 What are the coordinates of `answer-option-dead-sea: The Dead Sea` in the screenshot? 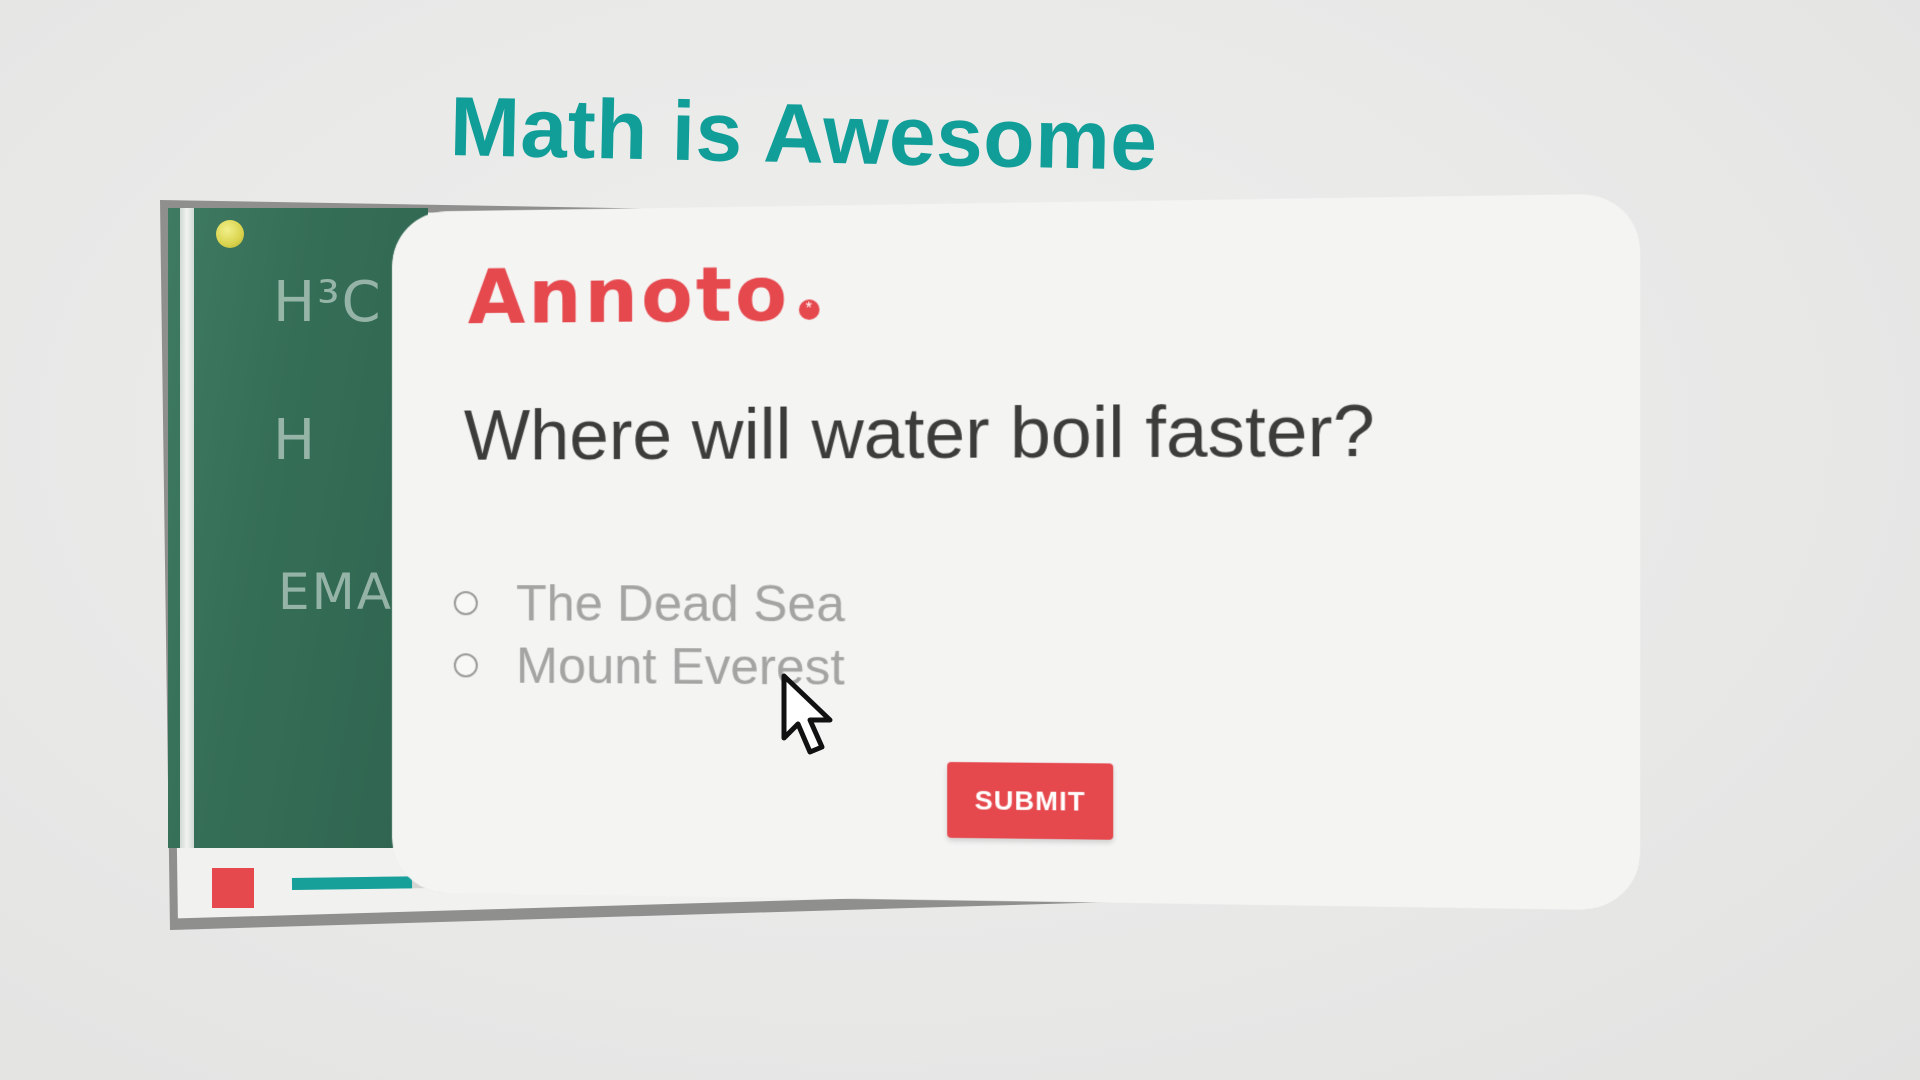 It's located at (649, 604).